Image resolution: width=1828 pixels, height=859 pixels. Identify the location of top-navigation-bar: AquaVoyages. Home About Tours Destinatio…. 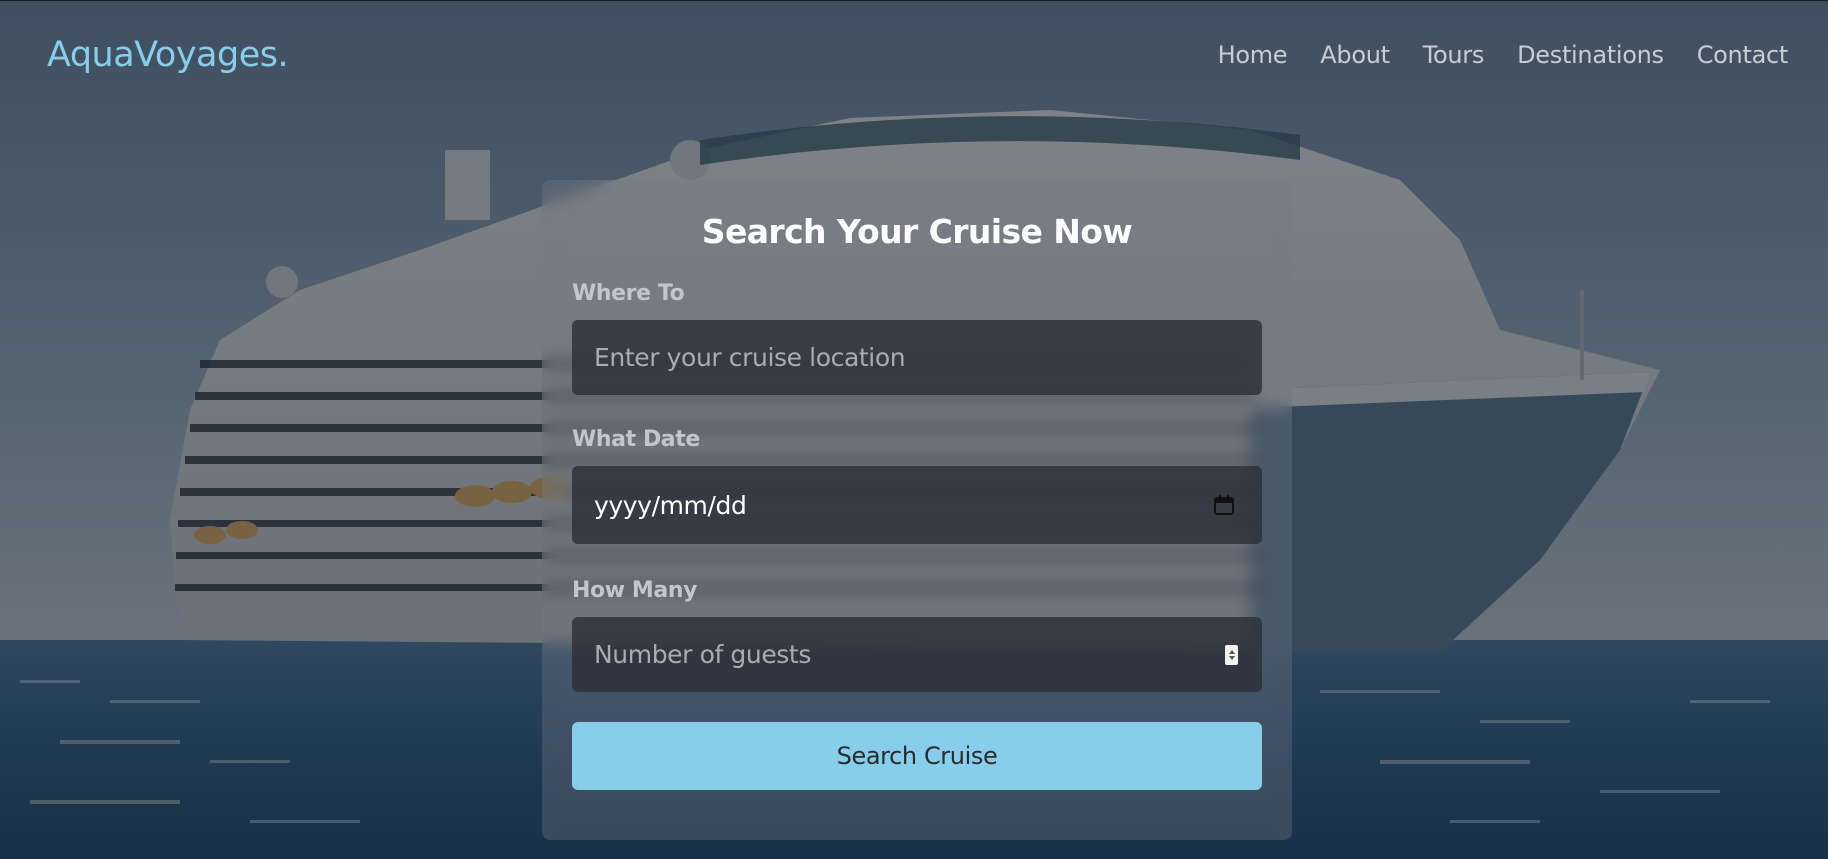
(914, 54).